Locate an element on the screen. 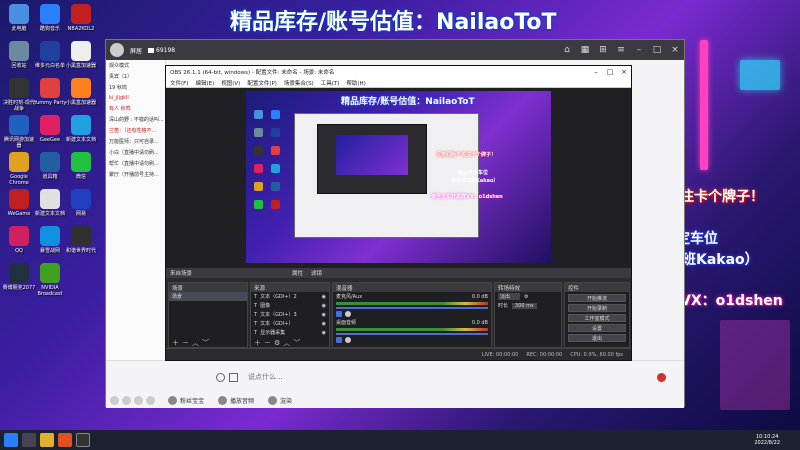  gift-icon is located at coordinates (233, 377).